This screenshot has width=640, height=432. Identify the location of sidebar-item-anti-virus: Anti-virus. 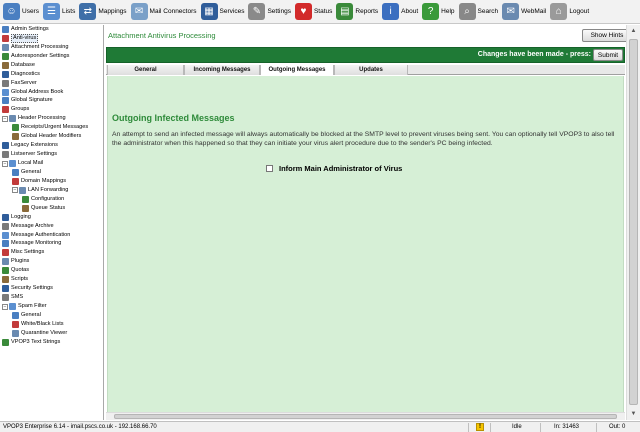
(51, 38).